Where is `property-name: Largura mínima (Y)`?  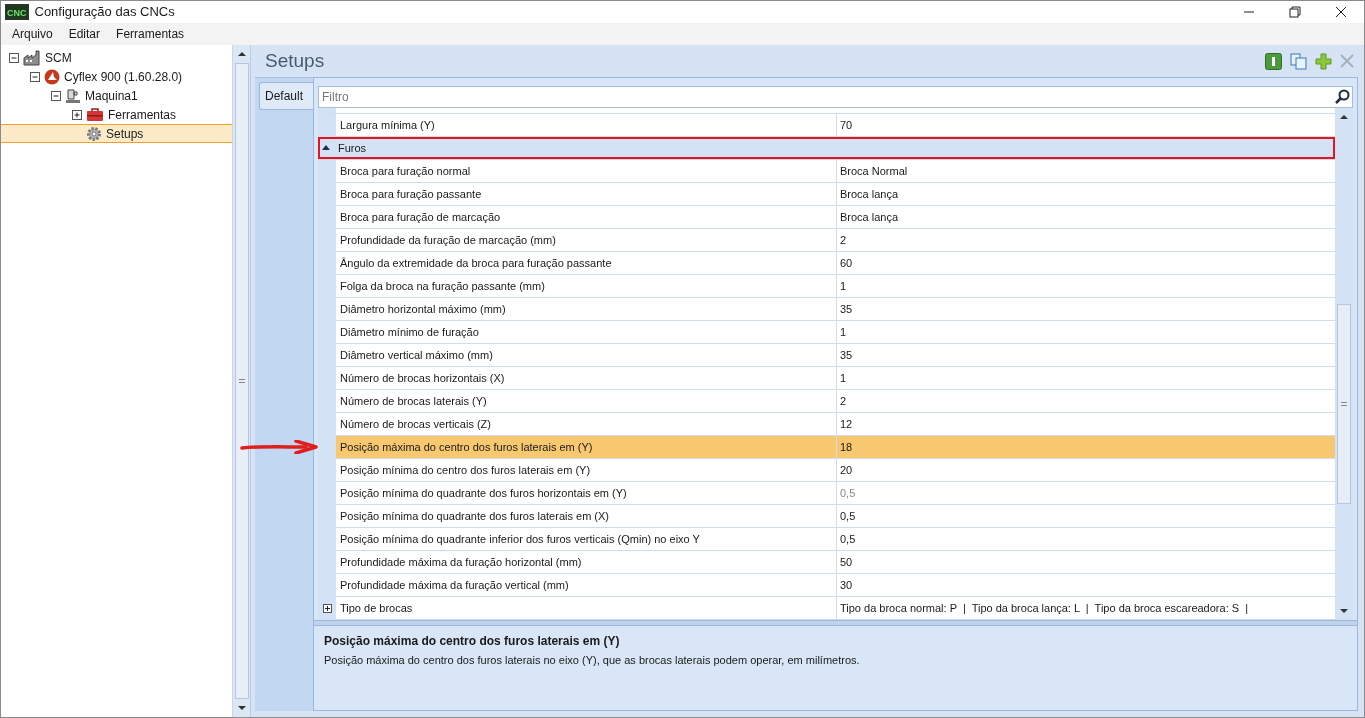
property-name: Largura mínima (Y) is located at coordinates (586, 125).